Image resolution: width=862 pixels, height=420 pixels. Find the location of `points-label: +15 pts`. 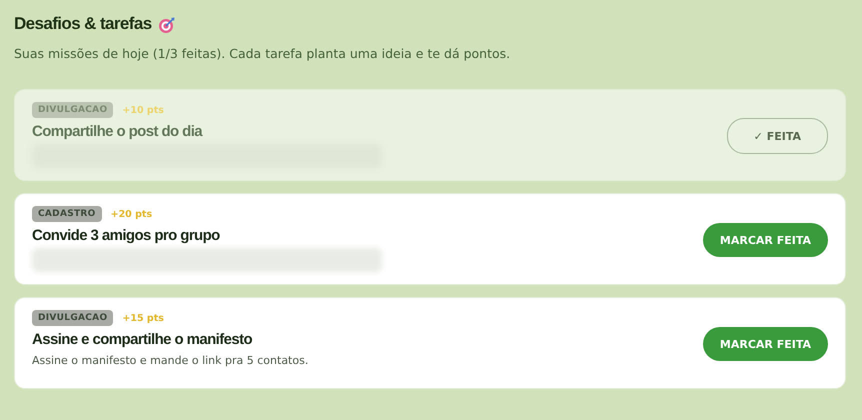

points-label: +15 pts is located at coordinates (143, 318).